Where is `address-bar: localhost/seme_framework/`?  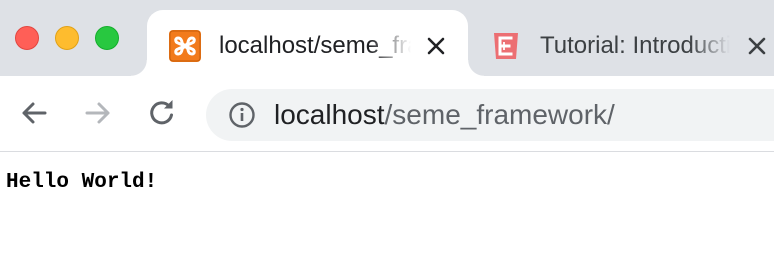
address-bar: localhost/seme_framework/ is located at coordinates (490, 115).